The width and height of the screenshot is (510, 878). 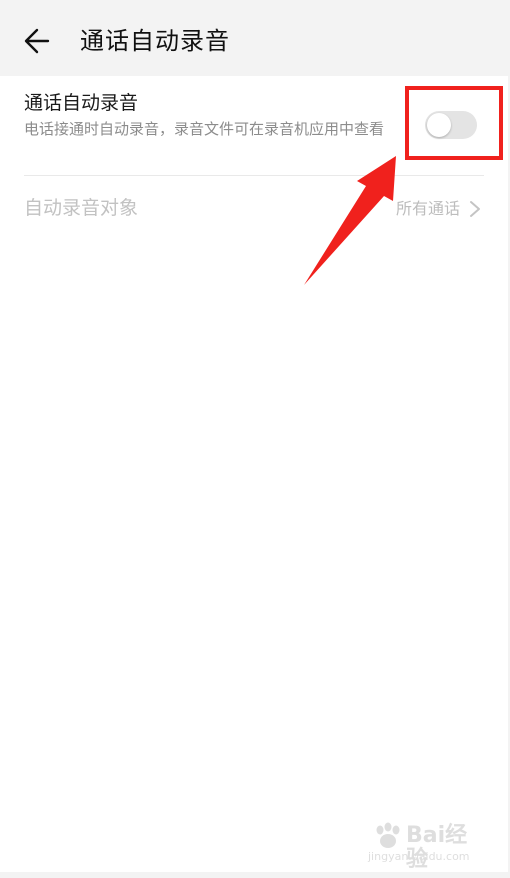 What do you see at coordinates (81, 103) in the screenshot?
I see `auto-record-title: 通话自动录音` at bounding box center [81, 103].